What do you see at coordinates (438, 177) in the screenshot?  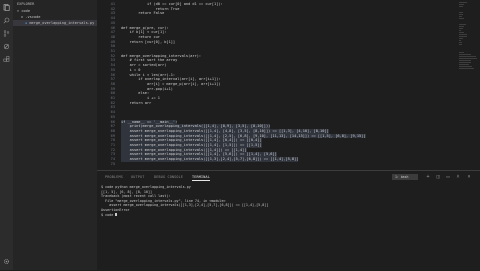 I see `split-terminal-icon: ◫` at bounding box center [438, 177].